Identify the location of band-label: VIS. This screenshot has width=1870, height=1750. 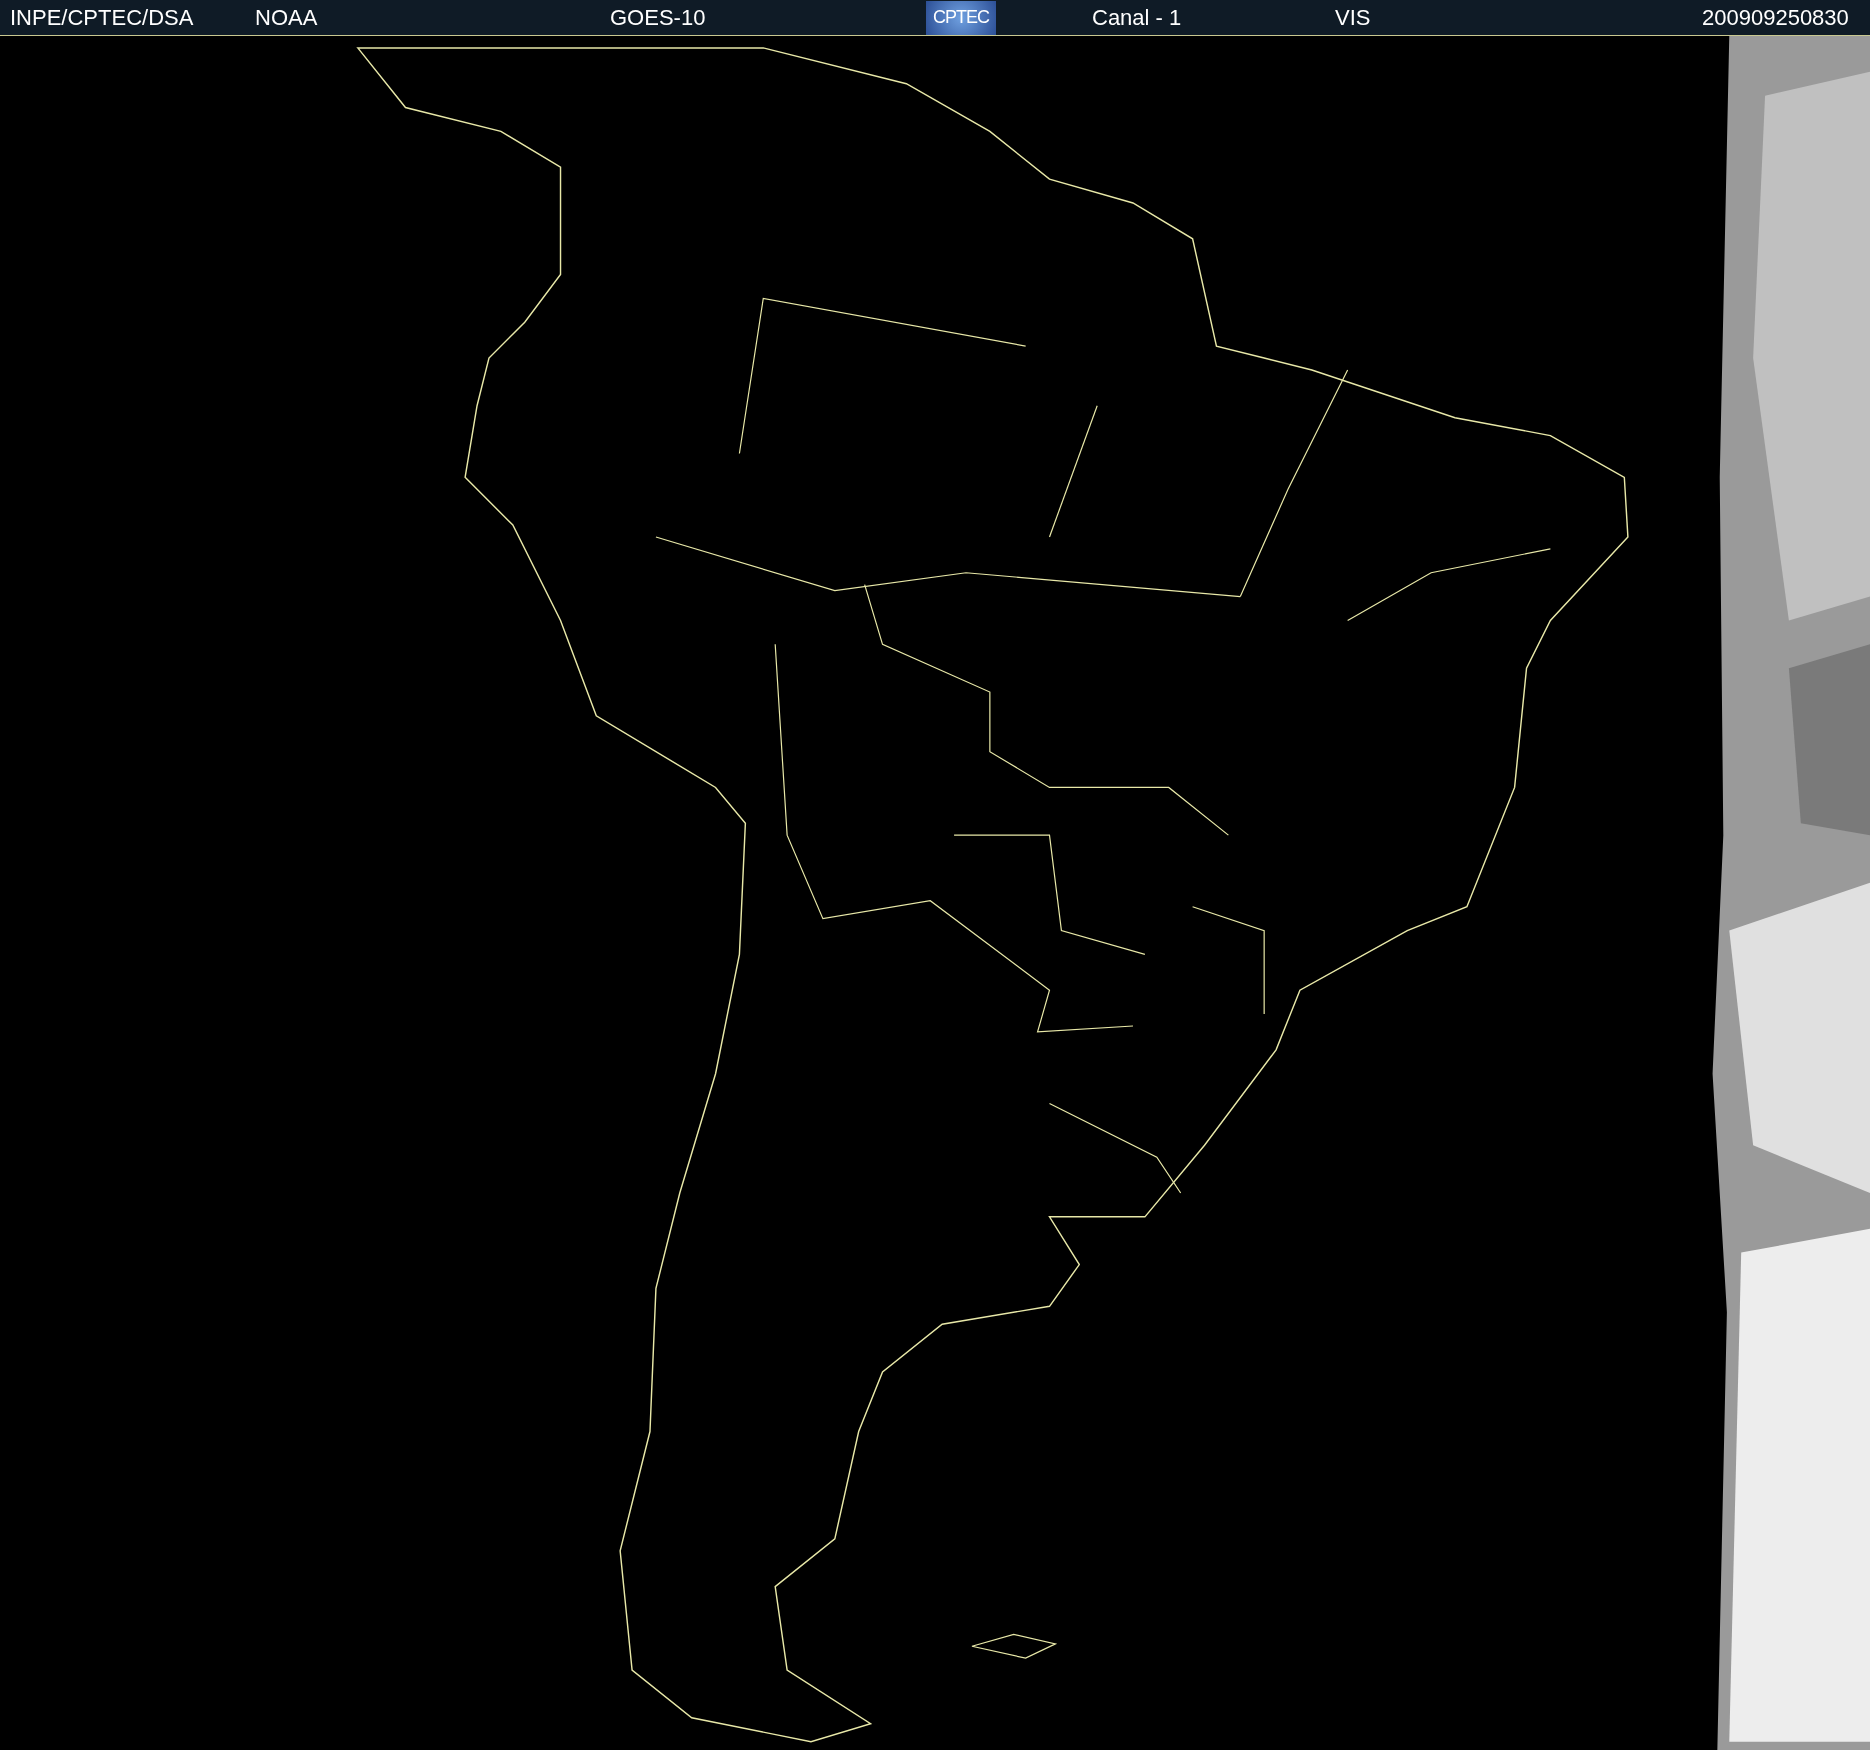
(1353, 17).